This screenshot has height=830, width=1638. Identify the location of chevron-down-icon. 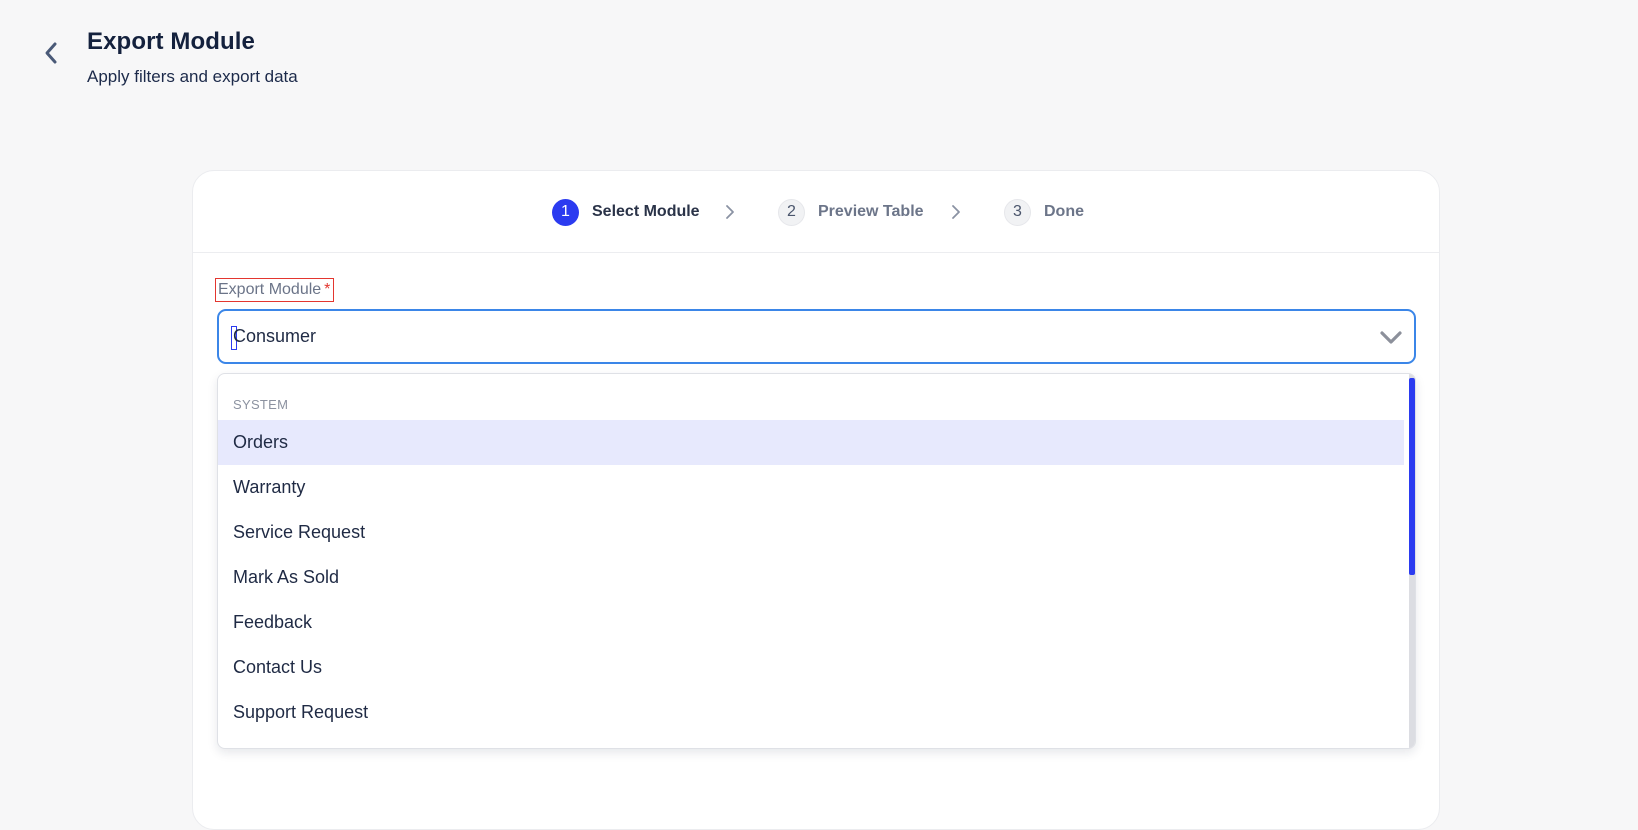
(1391, 337).